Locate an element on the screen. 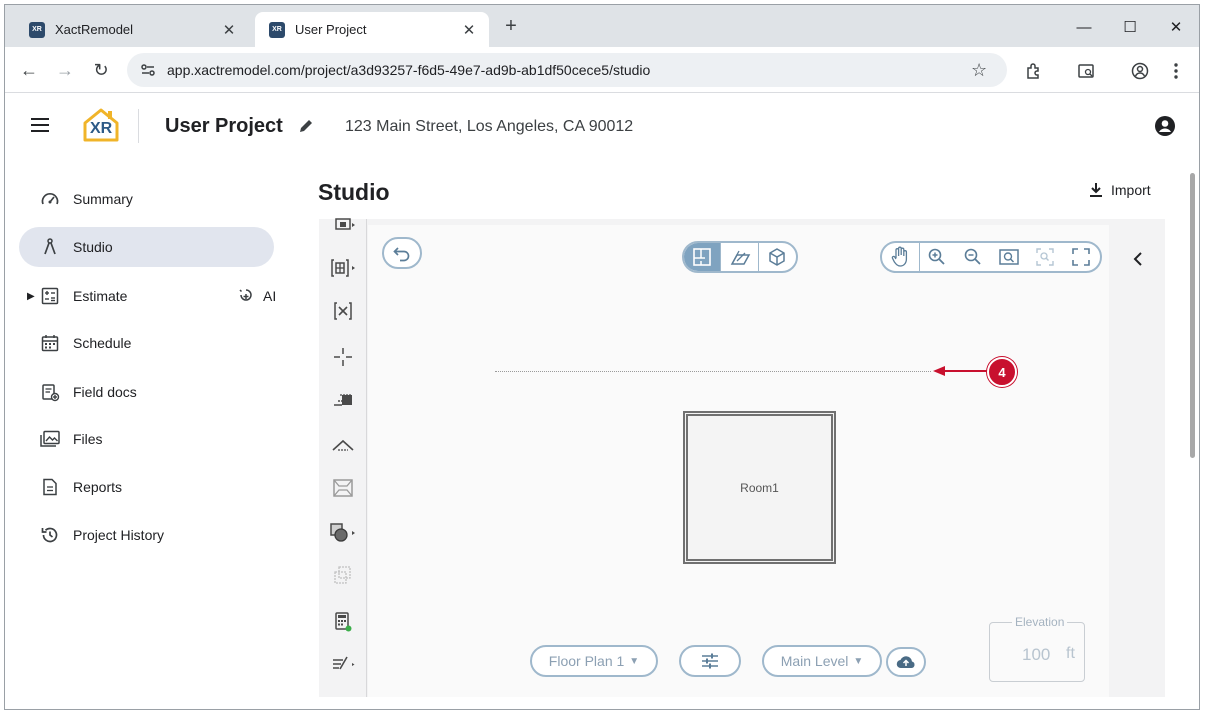  undo-icon is located at coordinates (401, 254).